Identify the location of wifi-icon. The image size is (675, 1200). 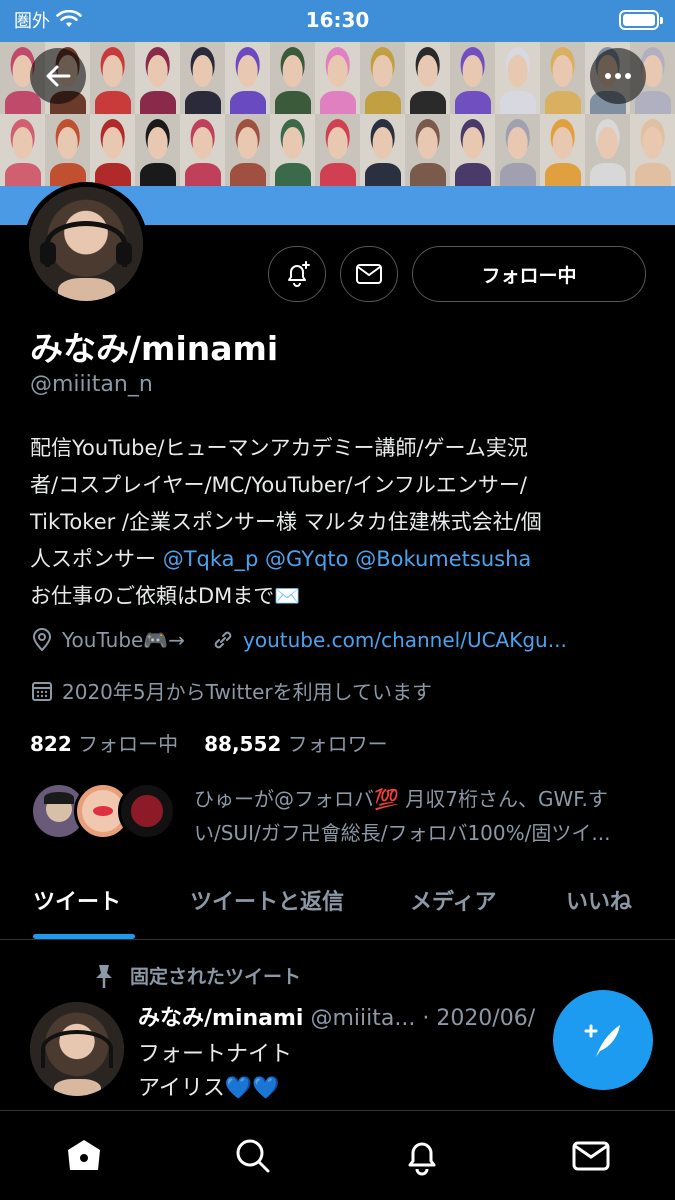
(69, 18).